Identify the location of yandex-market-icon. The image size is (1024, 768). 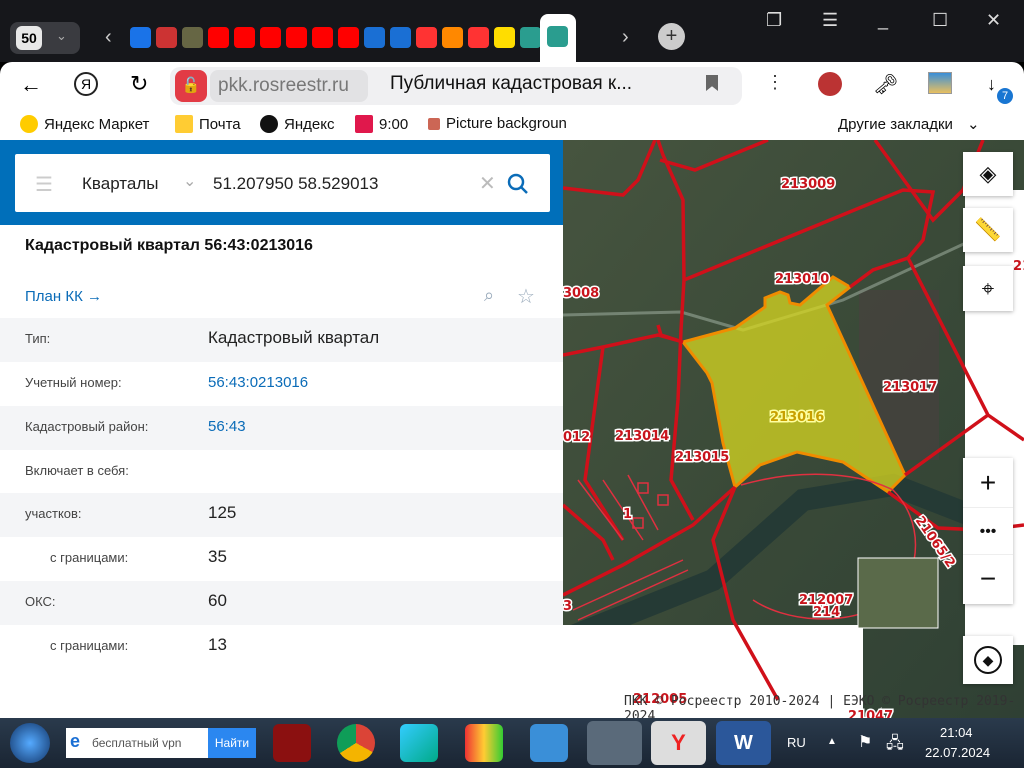
(29, 124).